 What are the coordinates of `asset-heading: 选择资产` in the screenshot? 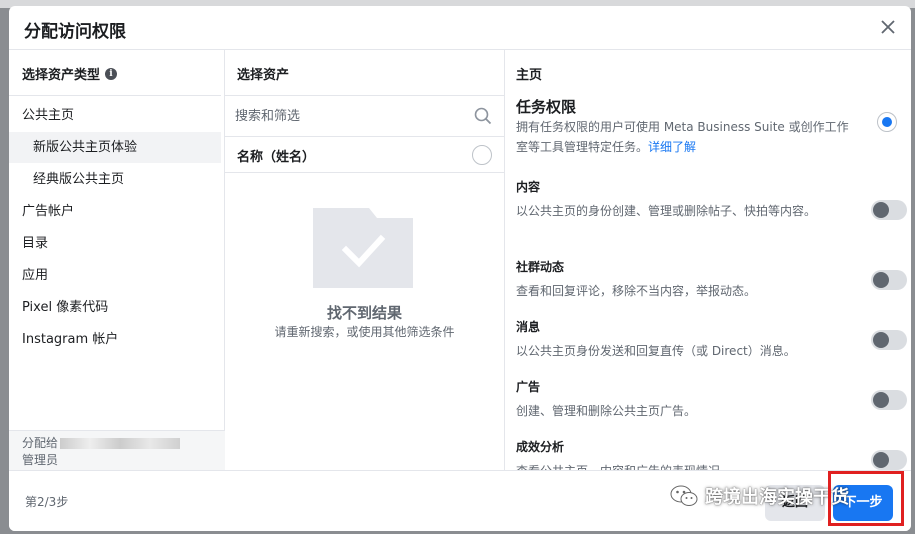 It's located at (263, 75).